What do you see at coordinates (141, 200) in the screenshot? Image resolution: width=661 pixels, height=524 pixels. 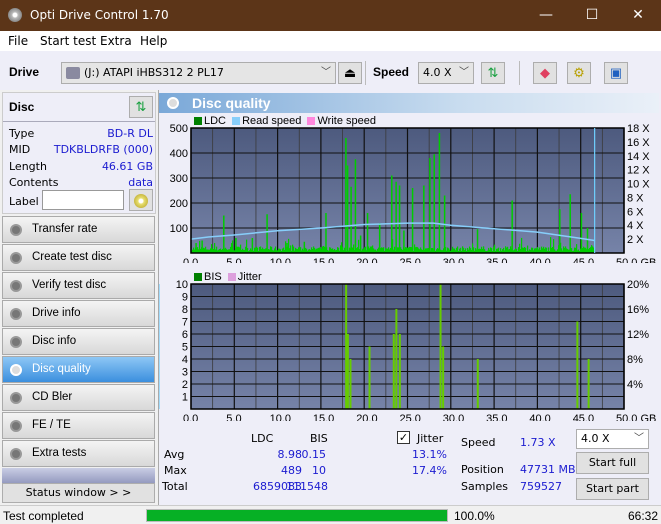 I see `disc-label-button` at bounding box center [141, 200].